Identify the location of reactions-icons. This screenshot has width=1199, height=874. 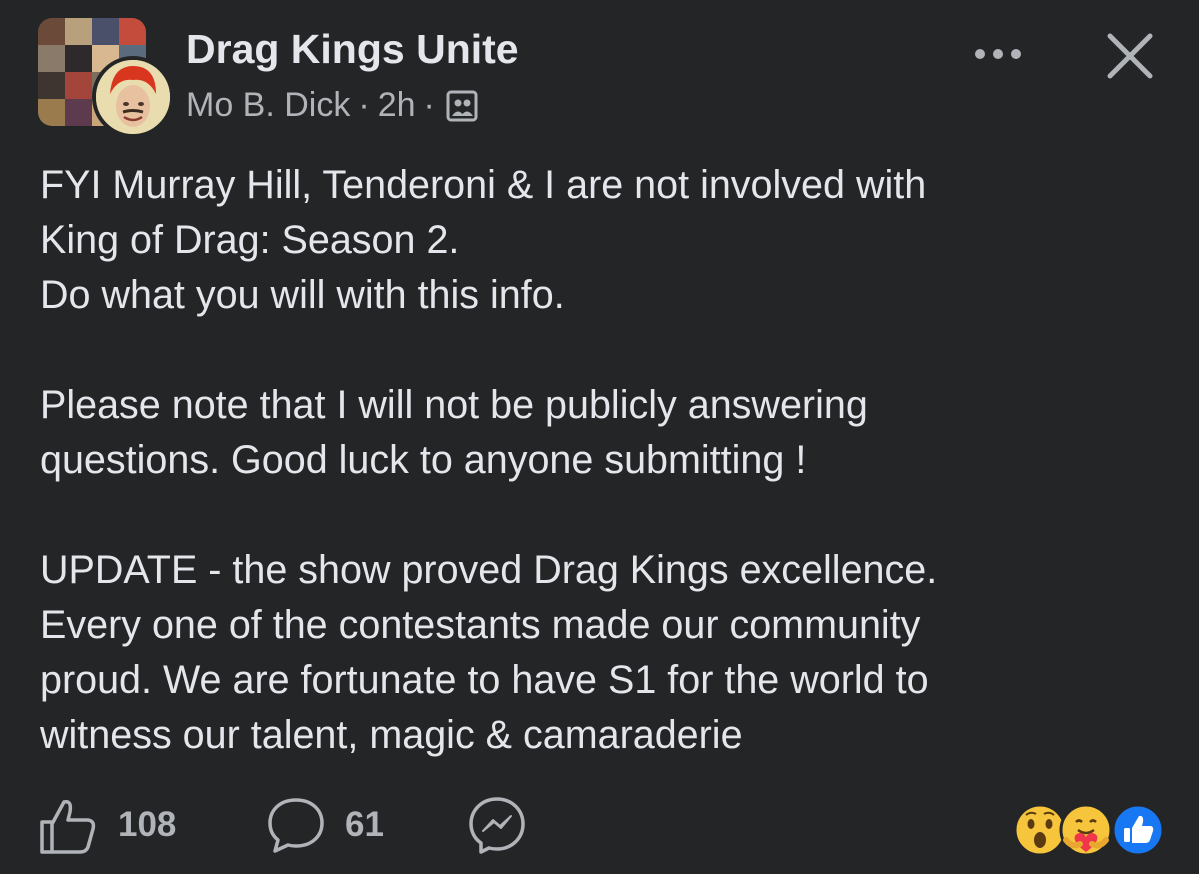
(1089, 830).